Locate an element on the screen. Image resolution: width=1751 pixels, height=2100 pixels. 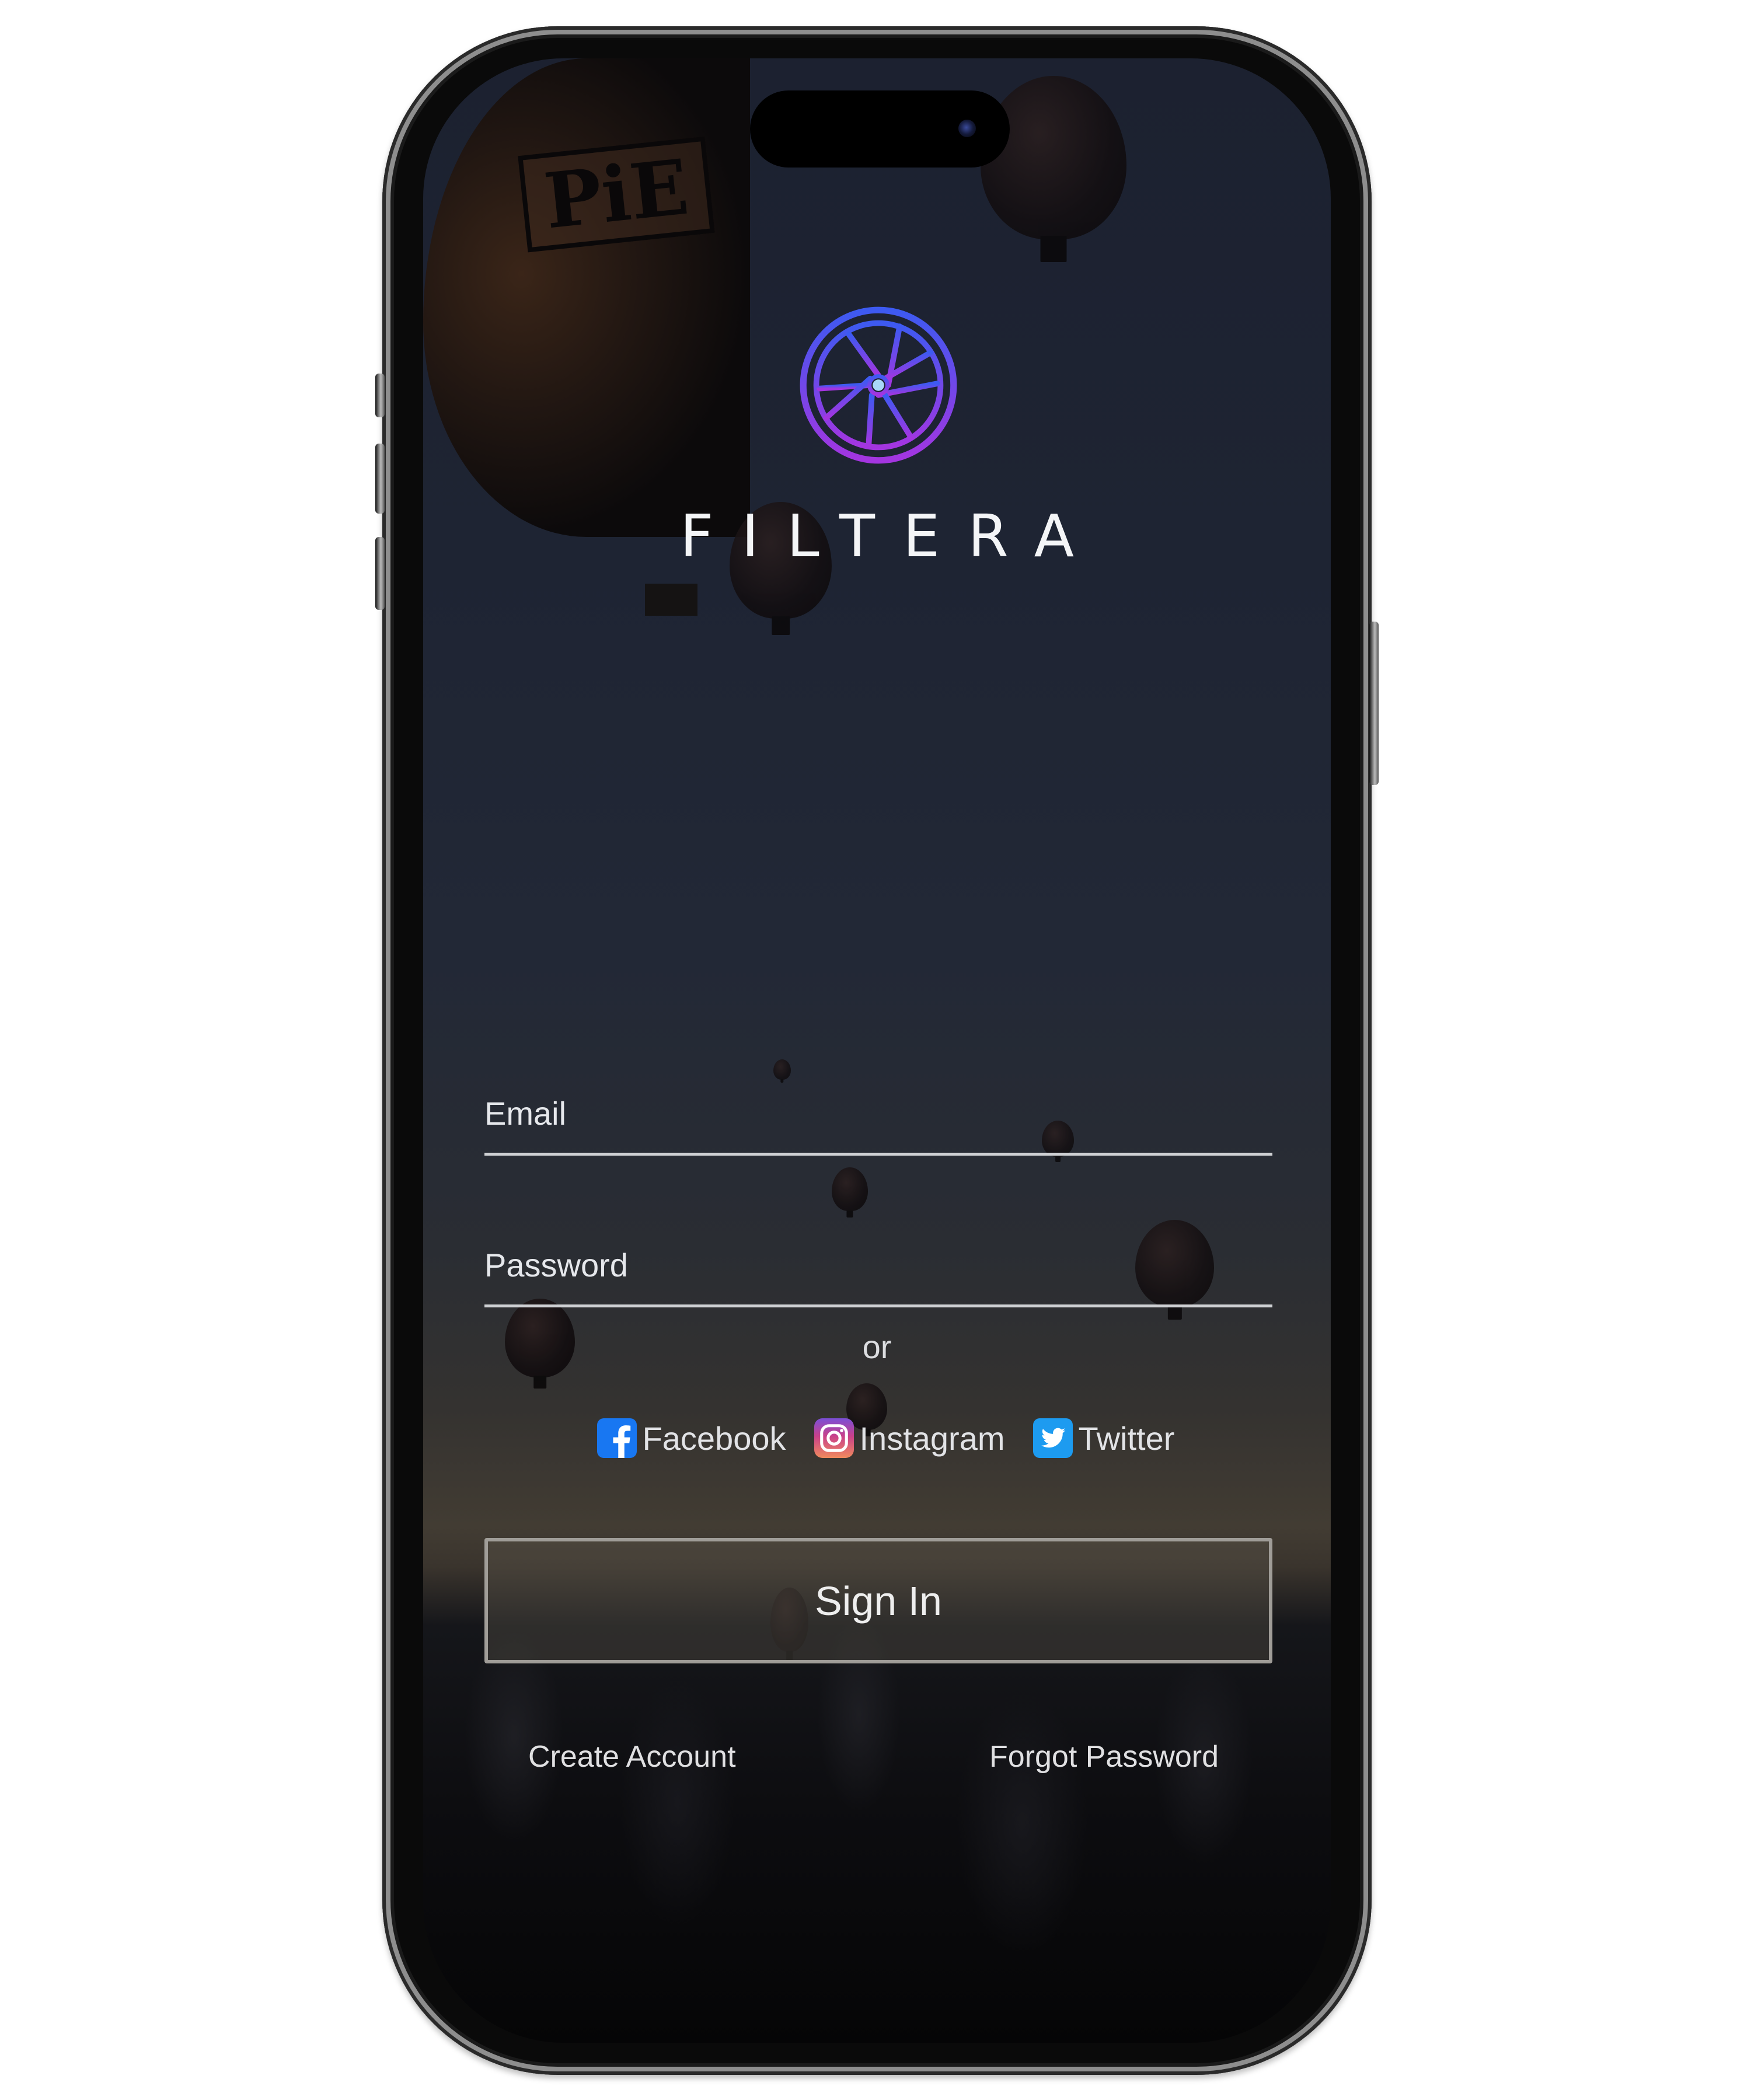
password-input is located at coordinates (878, 1251).